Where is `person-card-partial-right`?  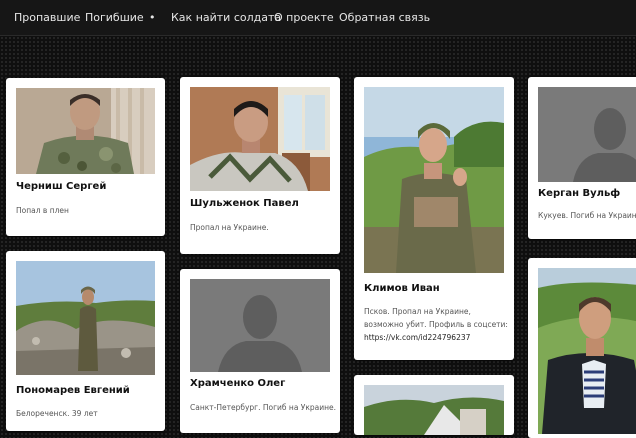
person-card-partial-right is located at coordinates (582, 348).